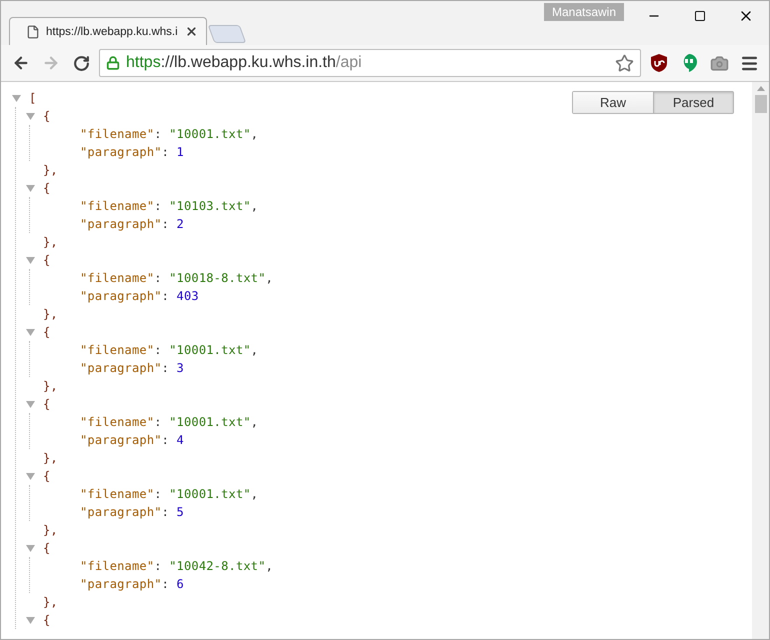  Describe the element at coordinates (113, 63) in the screenshot. I see `lock-icon` at that location.